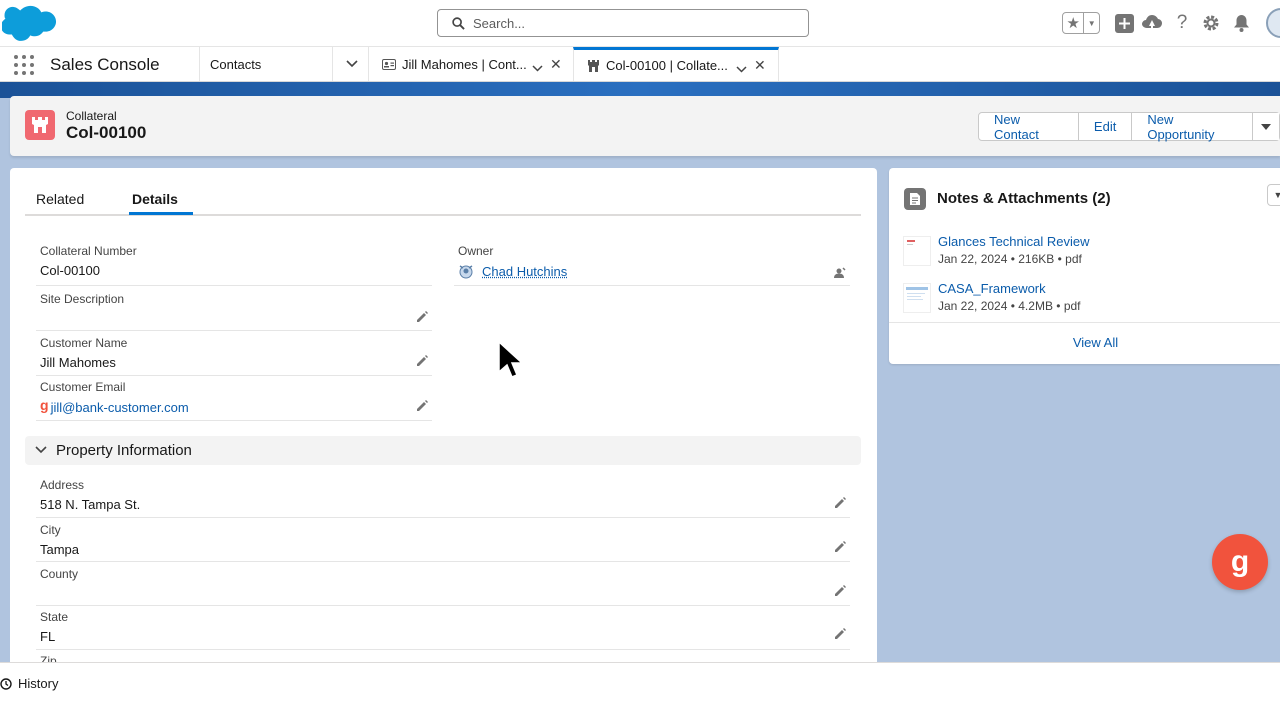 The image size is (1280, 720). What do you see at coordinates (351, 64) in the screenshot?
I see `nav-menu-chevron-down-icon` at bounding box center [351, 64].